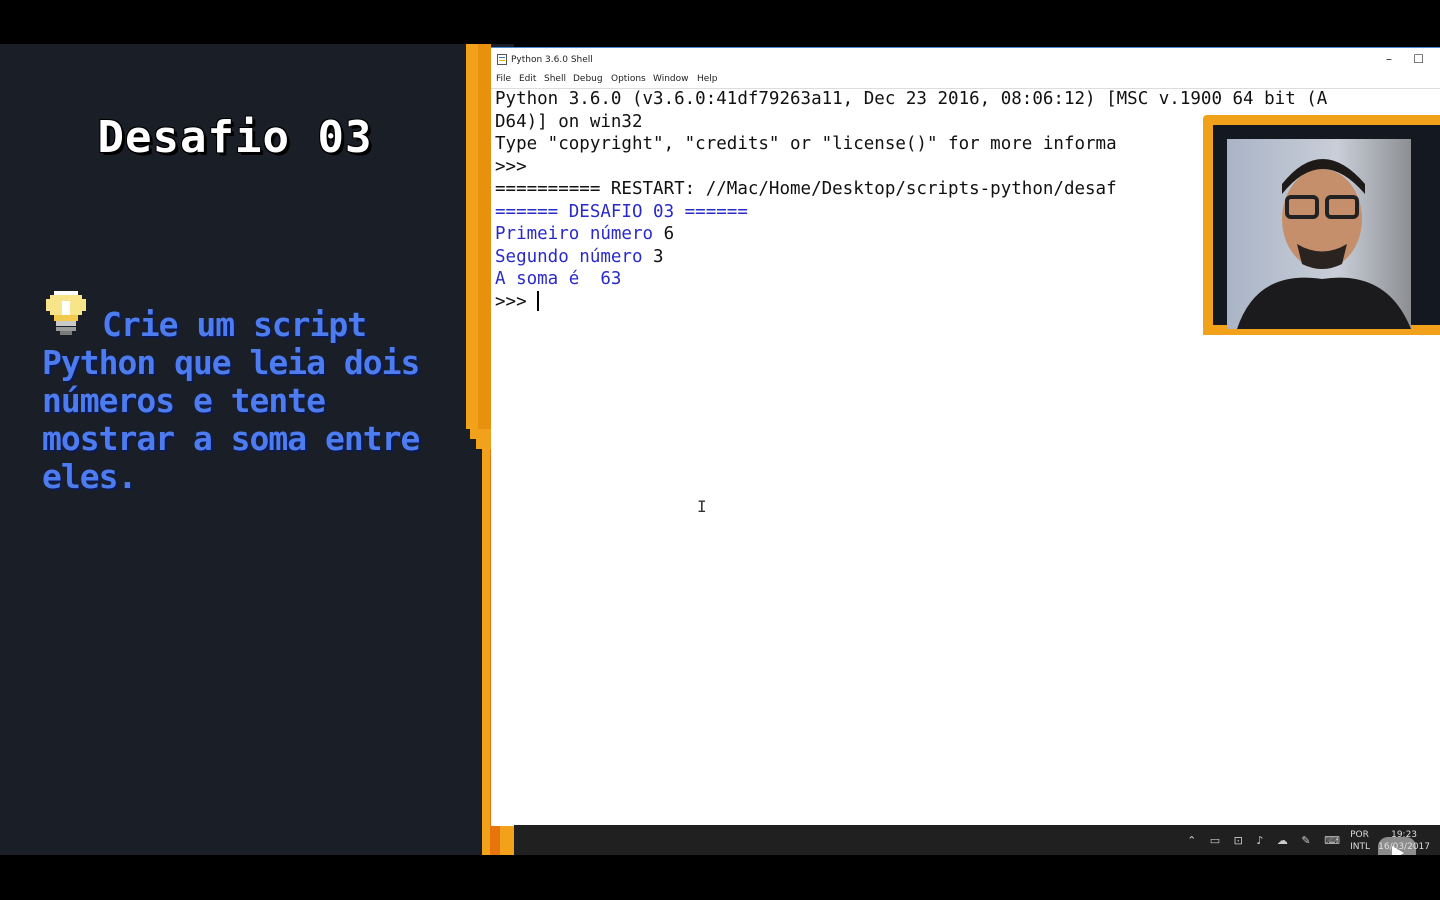 This screenshot has width=1440, height=900. What do you see at coordinates (574, 256) in the screenshot?
I see `second-number-prompt: Segundo número` at bounding box center [574, 256].